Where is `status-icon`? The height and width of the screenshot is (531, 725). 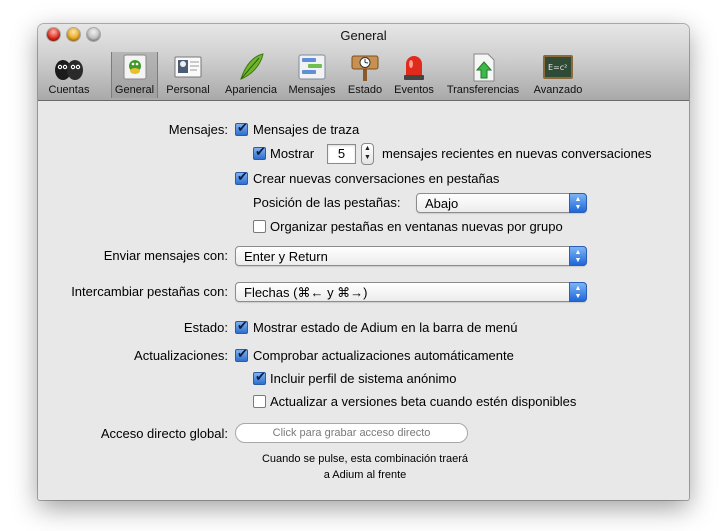
status-icon is located at coordinates (365, 68).